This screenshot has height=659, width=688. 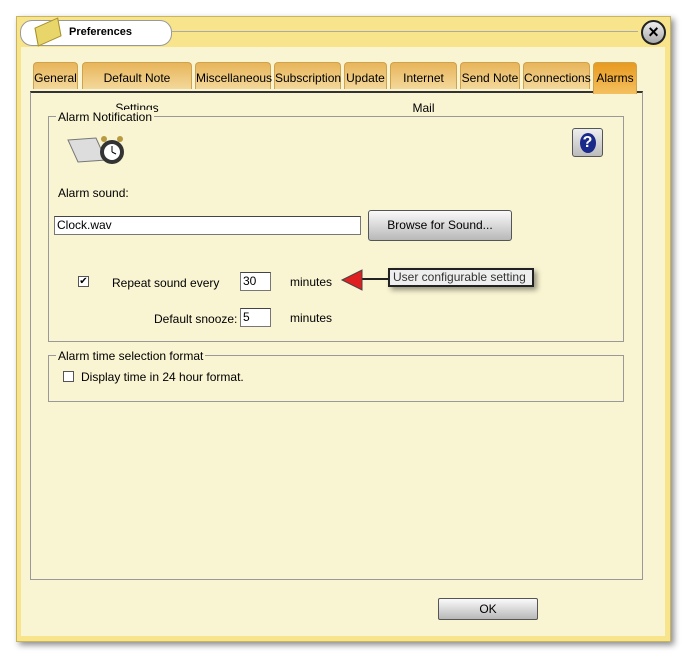 What do you see at coordinates (255, 281) in the screenshot?
I see `repeat-interval-input: 30` at bounding box center [255, 281].